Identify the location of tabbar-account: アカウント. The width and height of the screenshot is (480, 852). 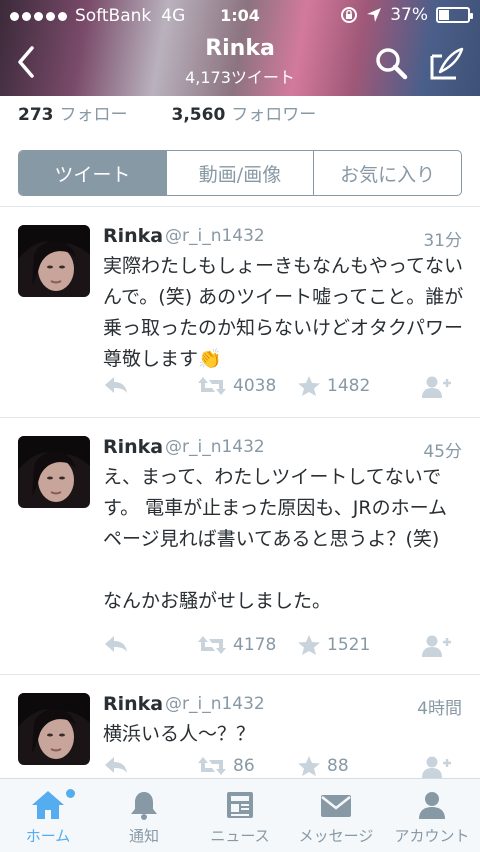
(432, 815).